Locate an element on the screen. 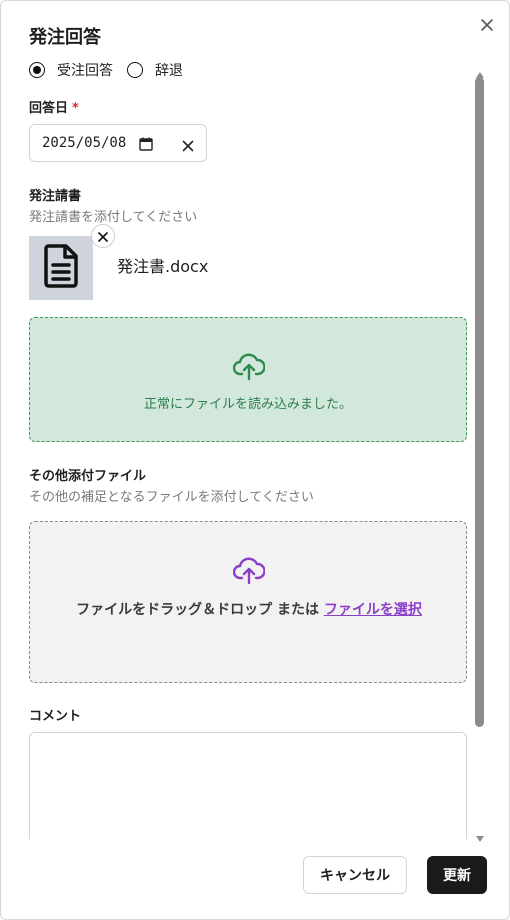 The height and width of the screenshot is (920, 510). update-button: 更新 is located at coordinates (457, 875).